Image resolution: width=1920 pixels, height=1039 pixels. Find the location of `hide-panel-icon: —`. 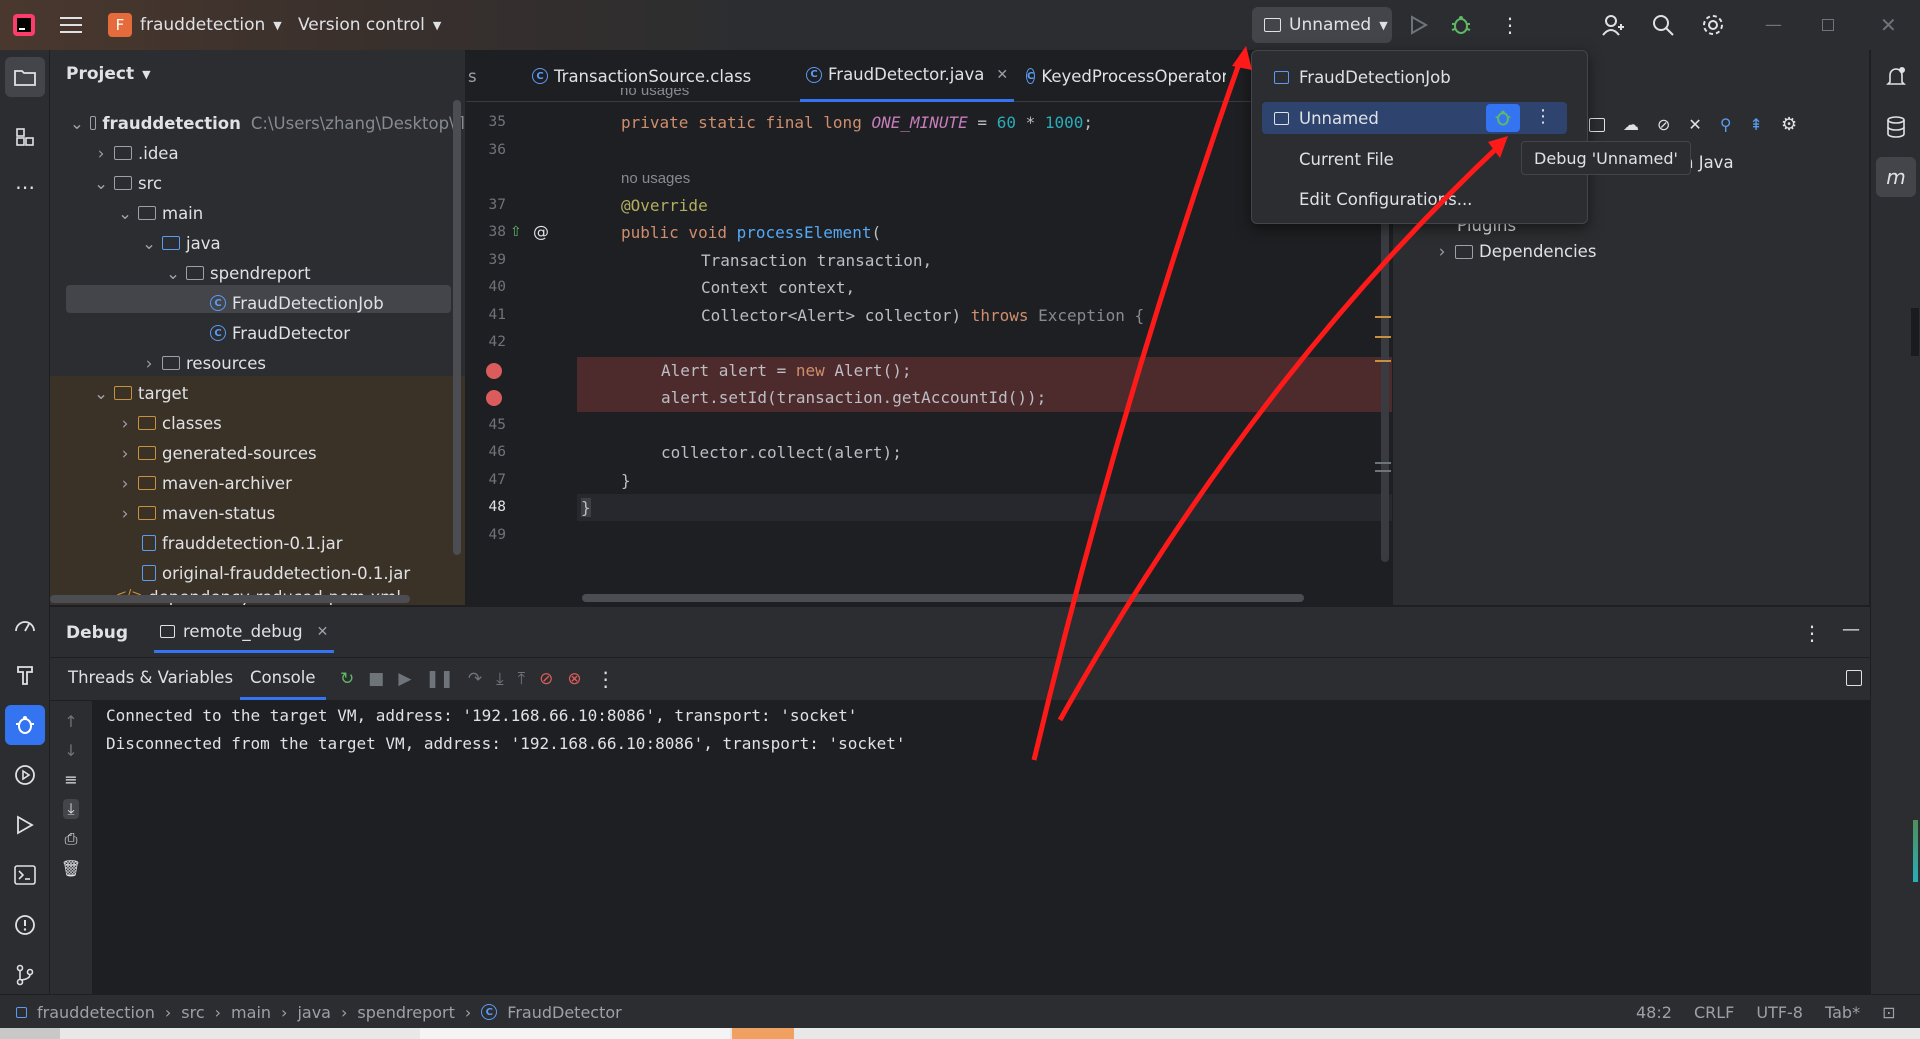

hide-panel-icon: — is located at coordinates (1851, 629).